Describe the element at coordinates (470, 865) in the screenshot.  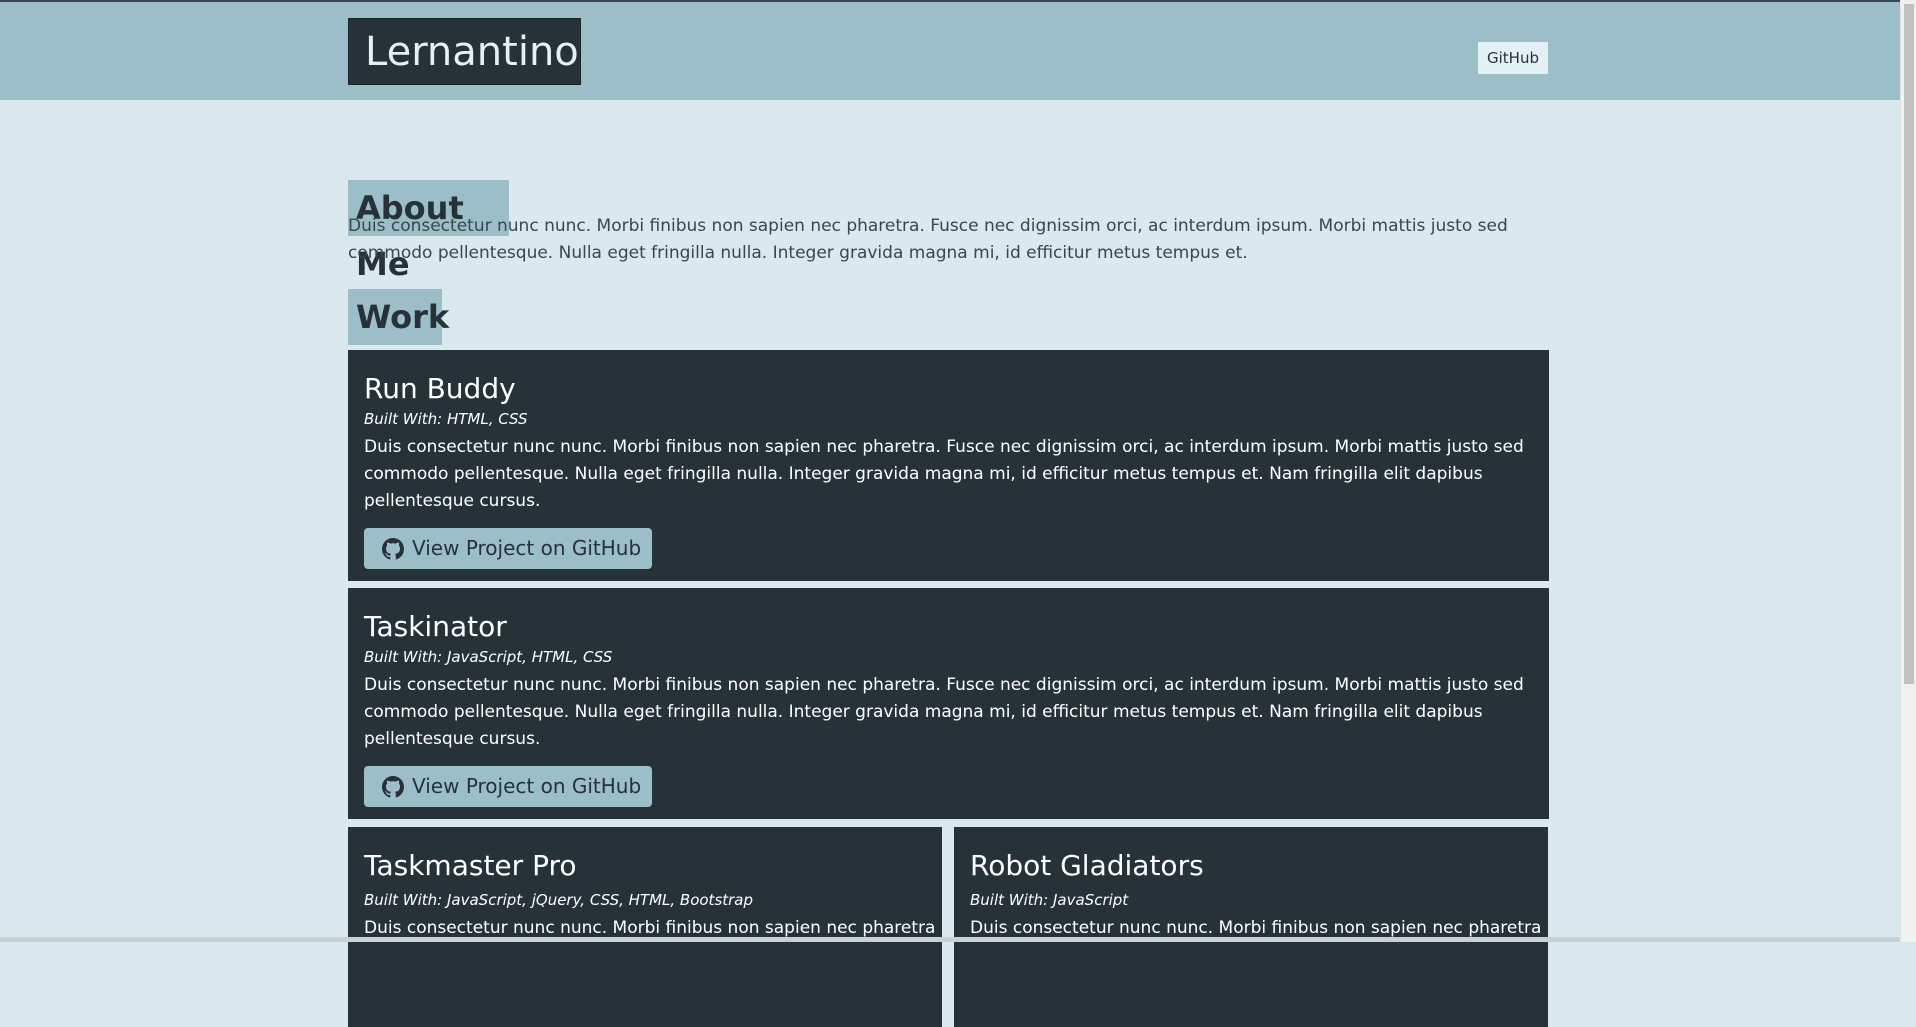
I see `project-title: Taskmaster Pro` at that location.